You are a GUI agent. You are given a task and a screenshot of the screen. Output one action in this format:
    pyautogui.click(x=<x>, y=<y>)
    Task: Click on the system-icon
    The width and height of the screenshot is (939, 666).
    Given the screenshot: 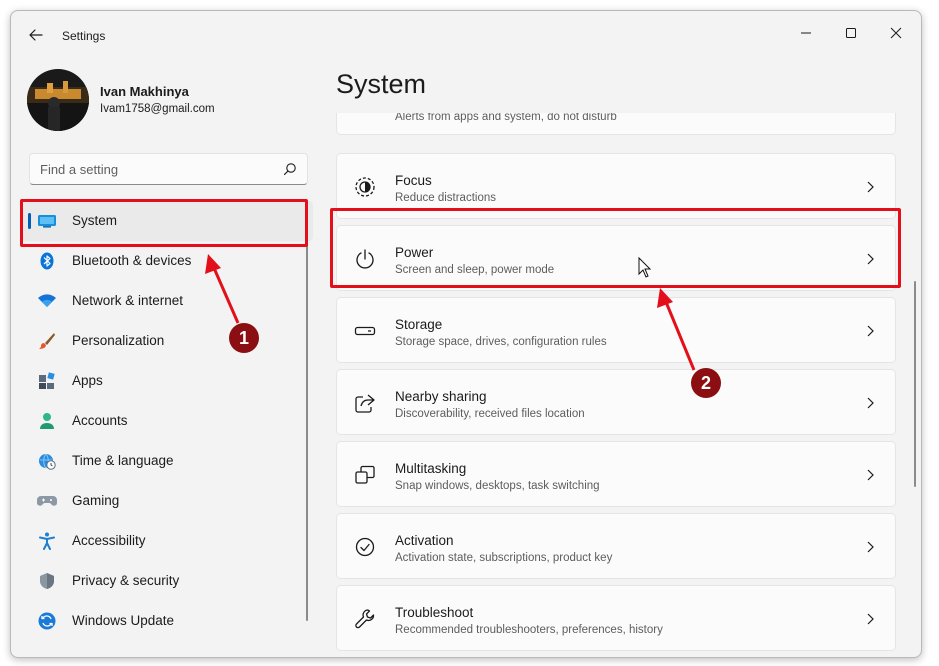 What is the action you would take?
    pyautogui.click(x=47, y=221)
    